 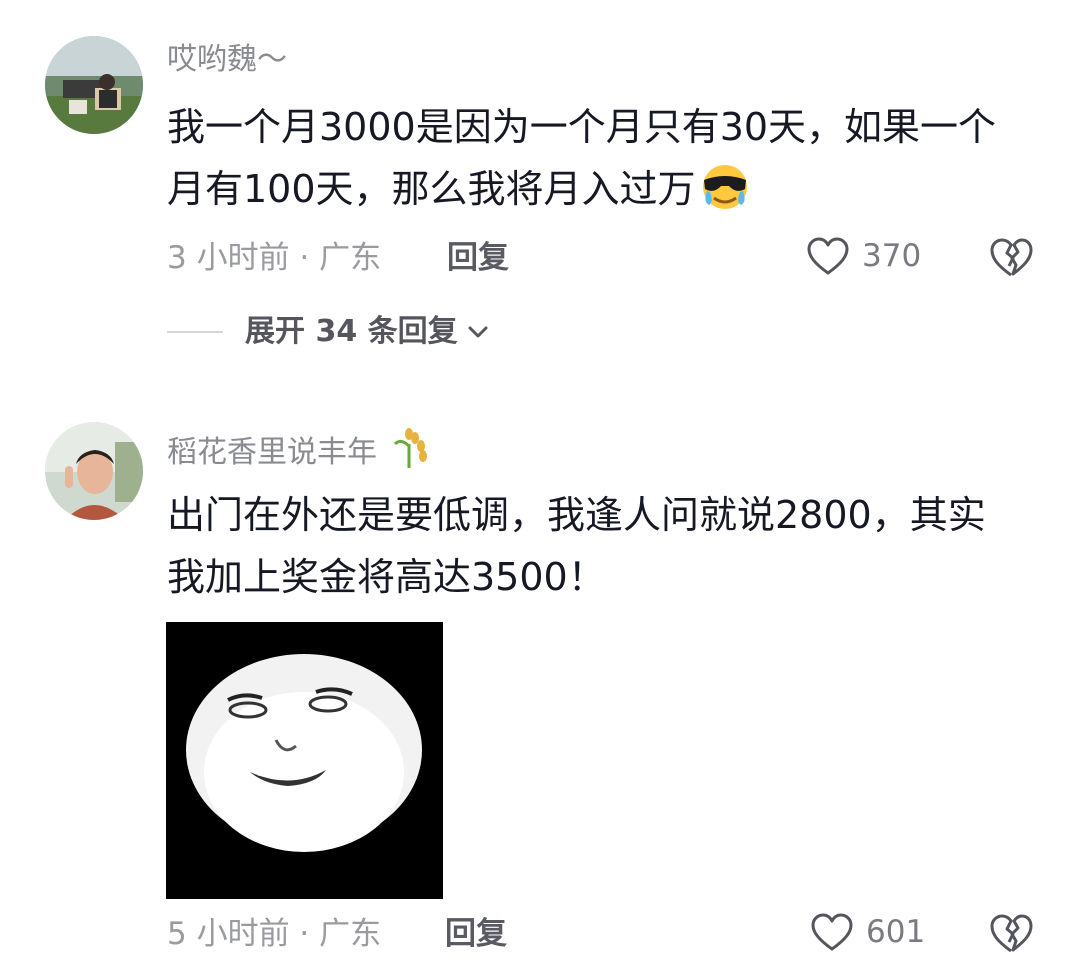 I want to click on chevron-down-icon, so click(x=478, y=332).